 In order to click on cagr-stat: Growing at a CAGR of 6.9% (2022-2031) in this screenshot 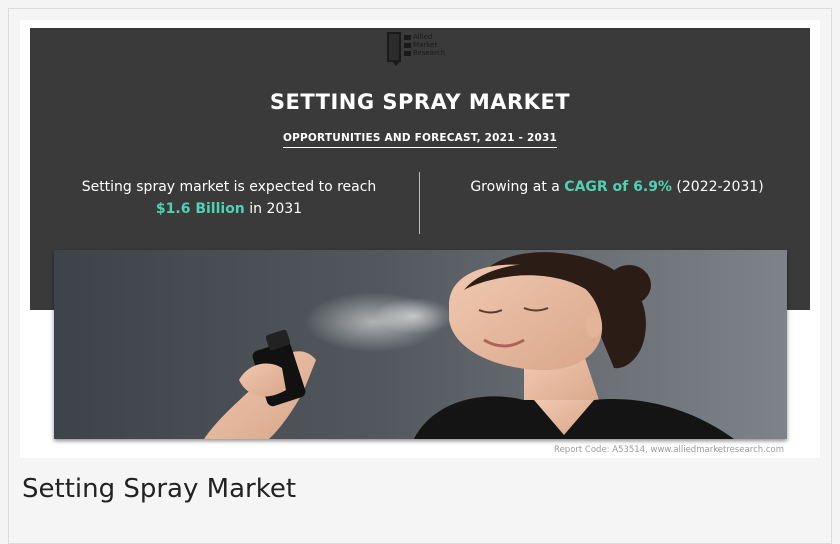, I will do `click(617, 187)`.